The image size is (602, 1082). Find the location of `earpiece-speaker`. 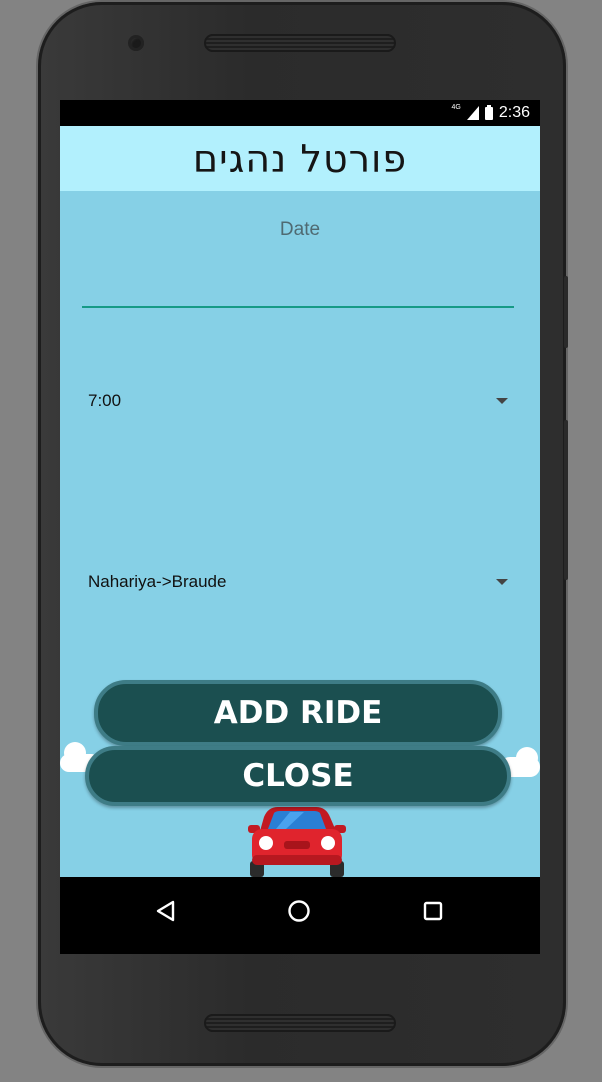

earpiece-speaker is located at coordinates (300, 43).